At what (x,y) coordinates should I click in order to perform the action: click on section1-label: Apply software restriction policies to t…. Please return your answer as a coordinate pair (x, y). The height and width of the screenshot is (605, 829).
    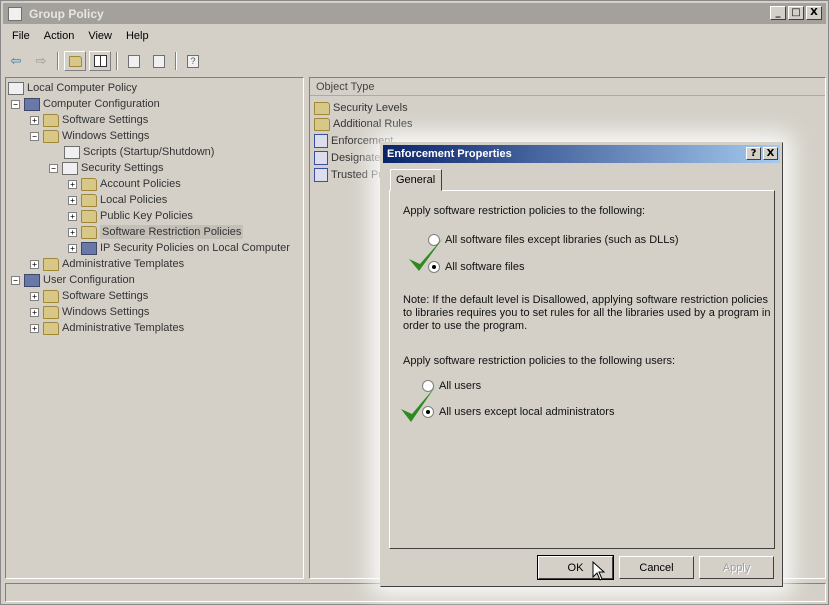
    Looking at the image, I should click on (524, 211).